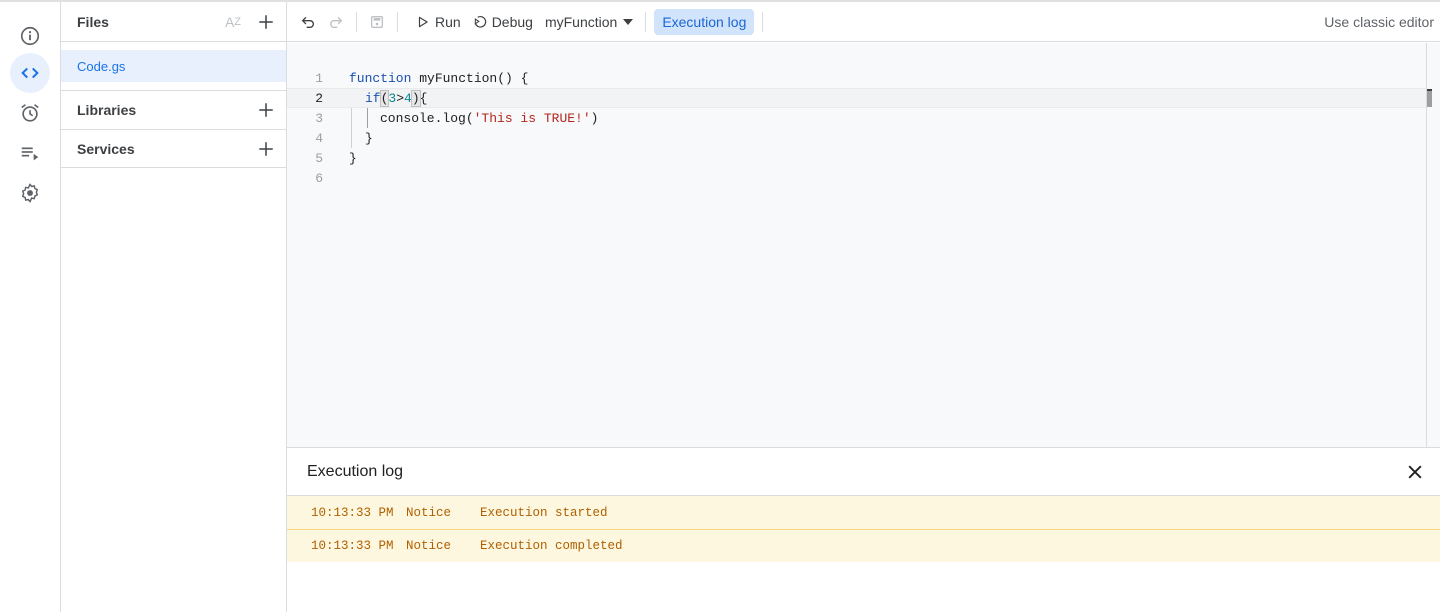 This screenshot has width=1440, height=612. What do you see at coordinates (415, 98) in the screenshot?
I see `bracket-match: )` at bounding box center [415, 98].